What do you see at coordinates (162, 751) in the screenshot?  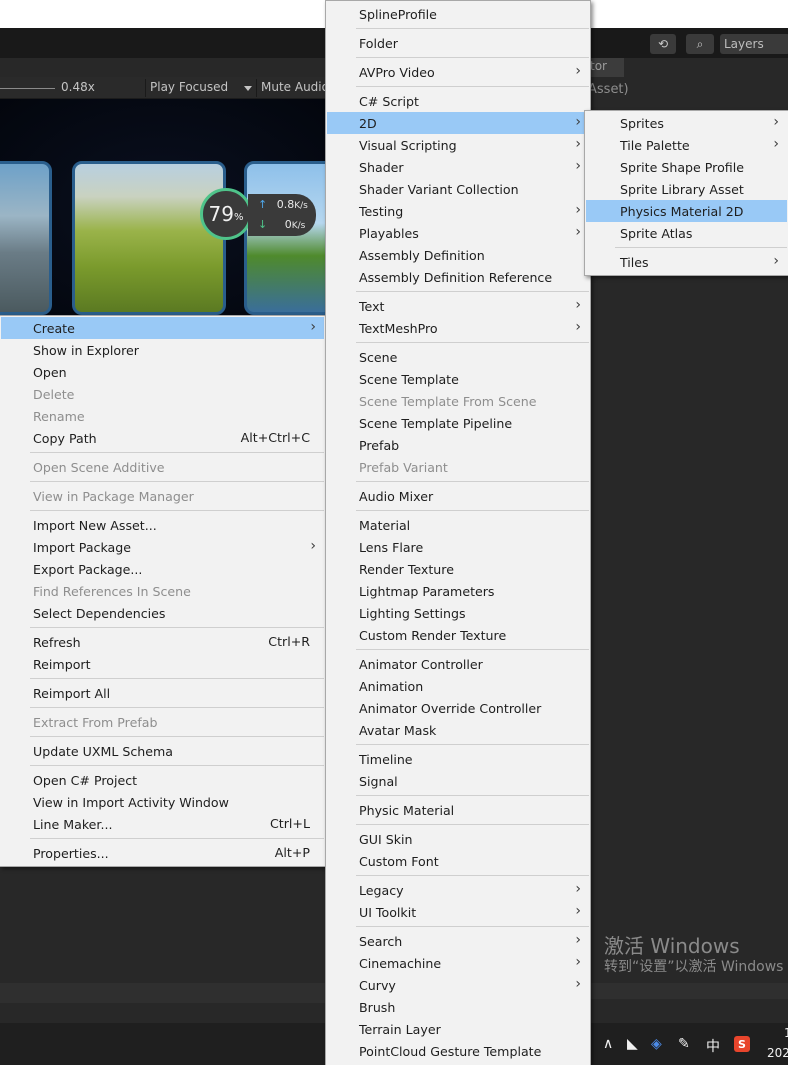 I see `menu-item-update-uxml-schema: Update UXML Schema` at bounding box center [162, 751].